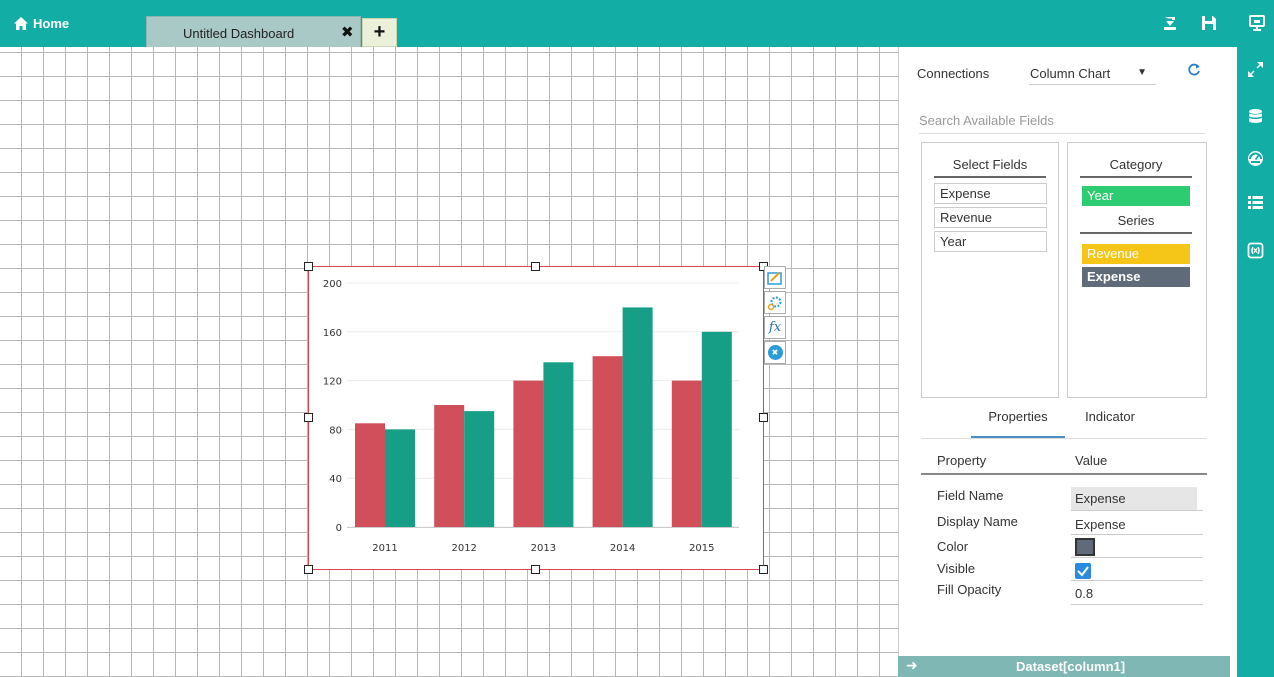 This screenshot has width=1274, height=677. I want to click on dashboard-icon, so click(1255, 158).